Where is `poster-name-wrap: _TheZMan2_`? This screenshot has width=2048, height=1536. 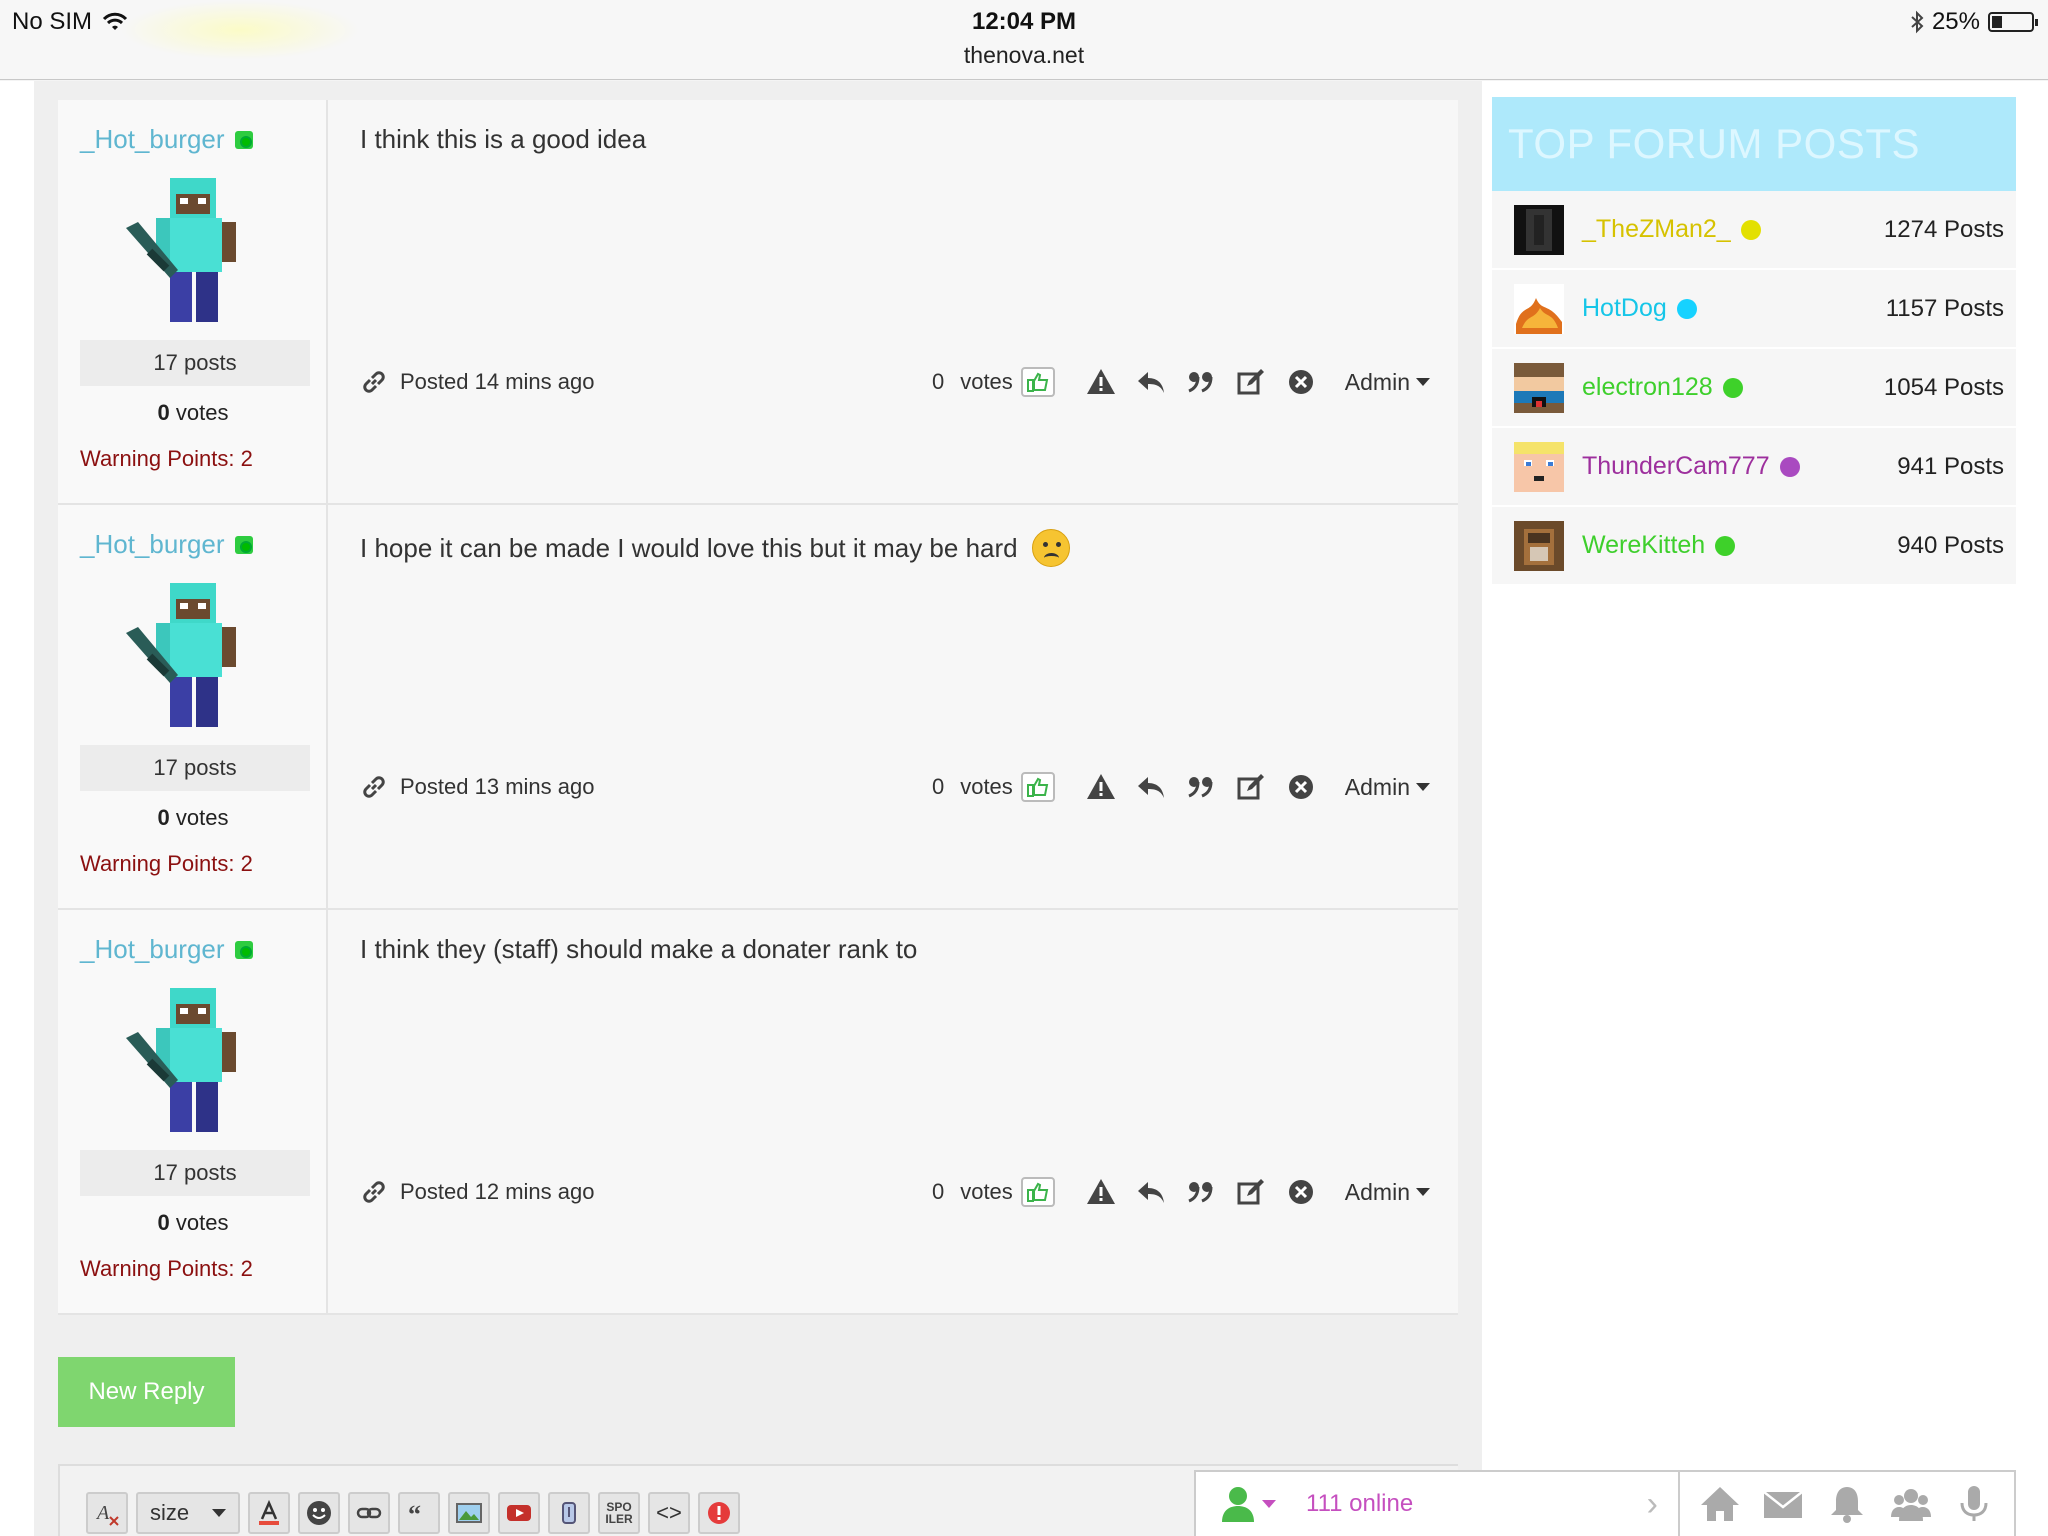 poster-name-wrap: _TheZMan2_ is located at coordinates (1671, 229).